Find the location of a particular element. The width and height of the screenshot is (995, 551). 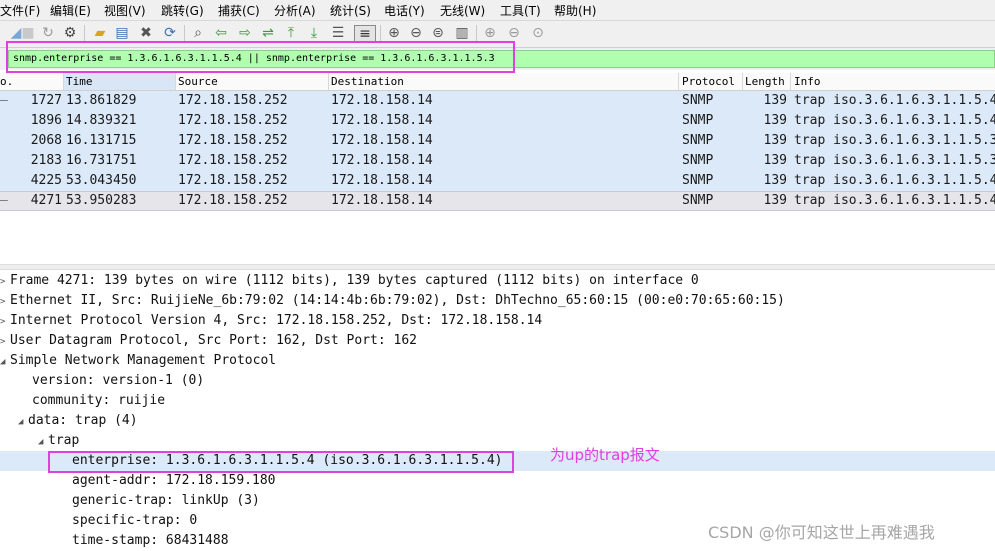

packet-time: 16.131715 is located at coordinates (101, 140).